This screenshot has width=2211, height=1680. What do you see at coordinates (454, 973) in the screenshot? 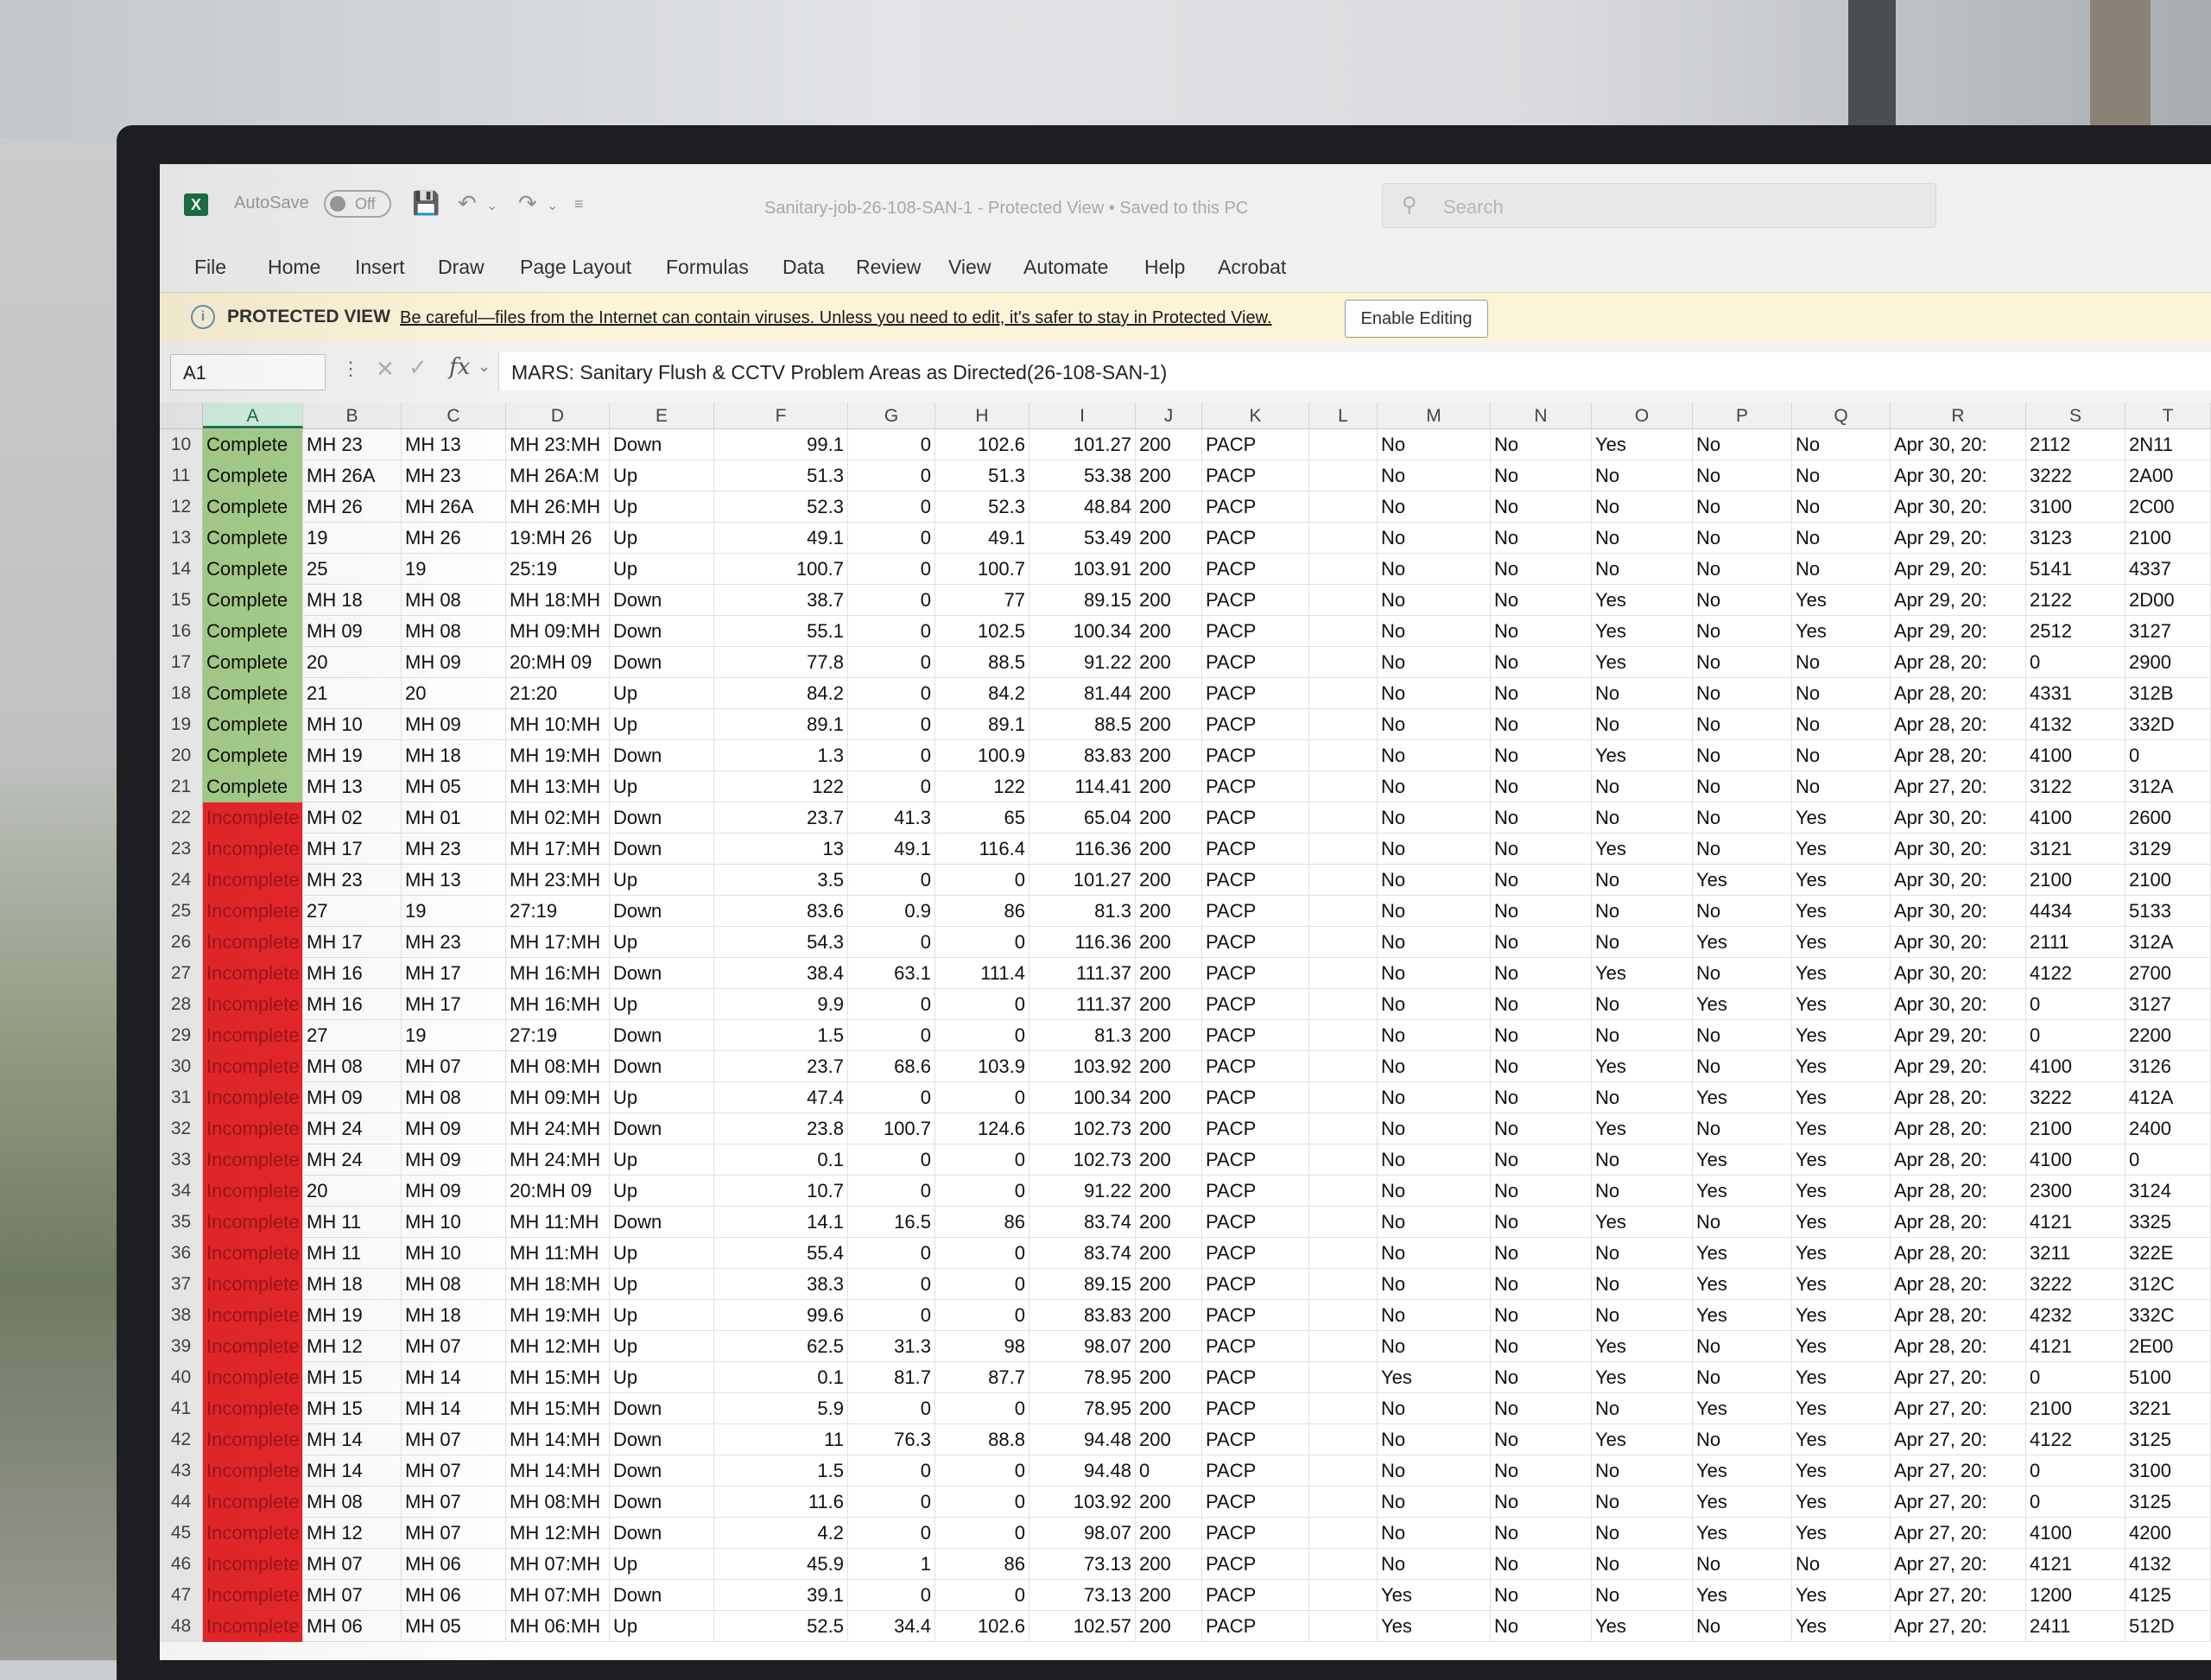
I see `cell: MH 17` at bounding box center [454, 973].